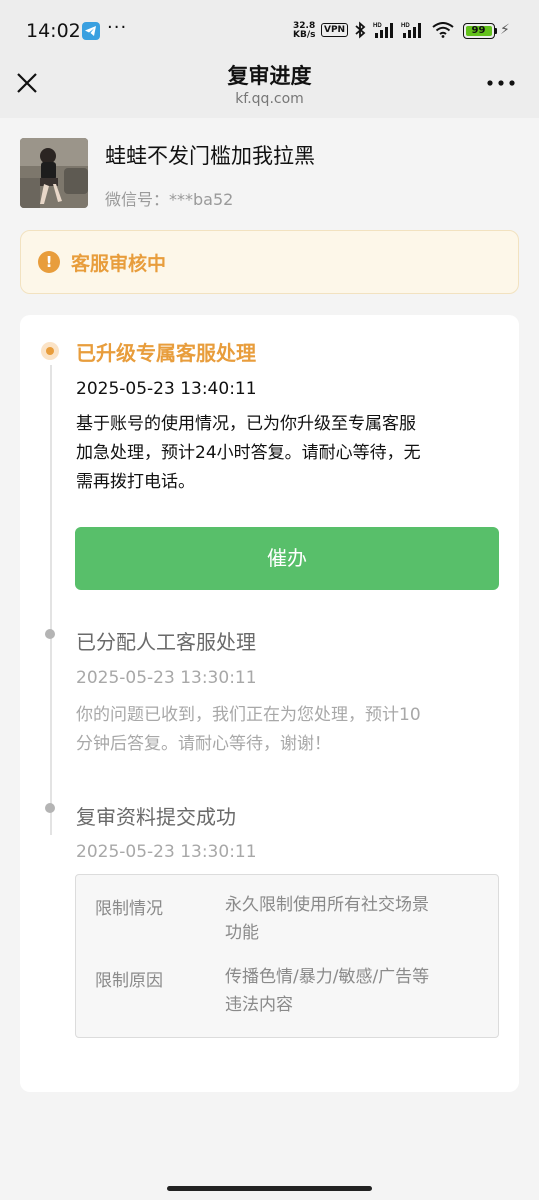 The image size is (539, 1200). I want to click on review-status-banner: ! 客服审核中, so click(269, 262).